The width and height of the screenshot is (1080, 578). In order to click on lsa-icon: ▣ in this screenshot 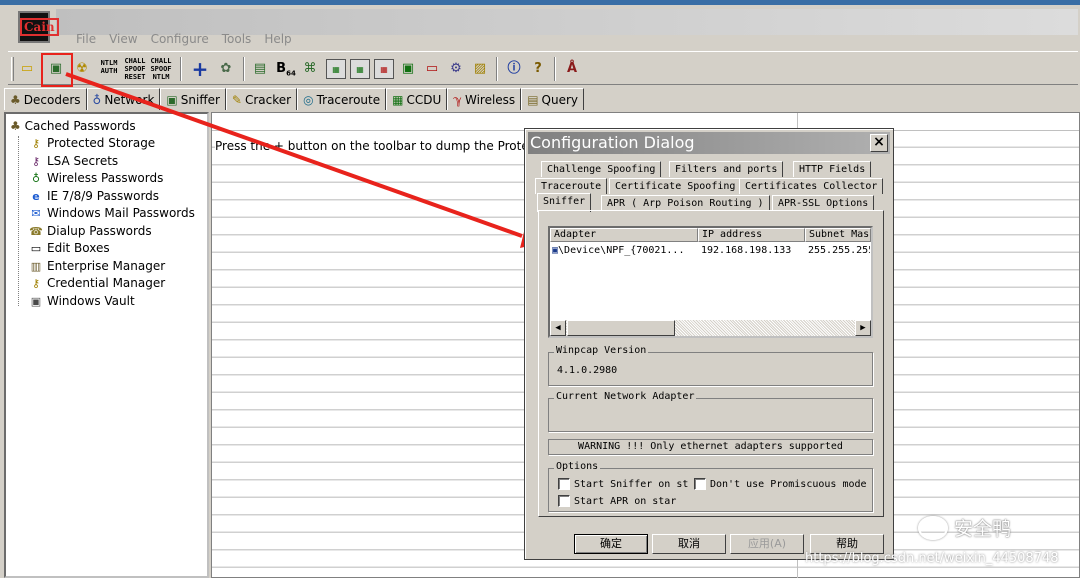, I will do `click(408, 69)`.